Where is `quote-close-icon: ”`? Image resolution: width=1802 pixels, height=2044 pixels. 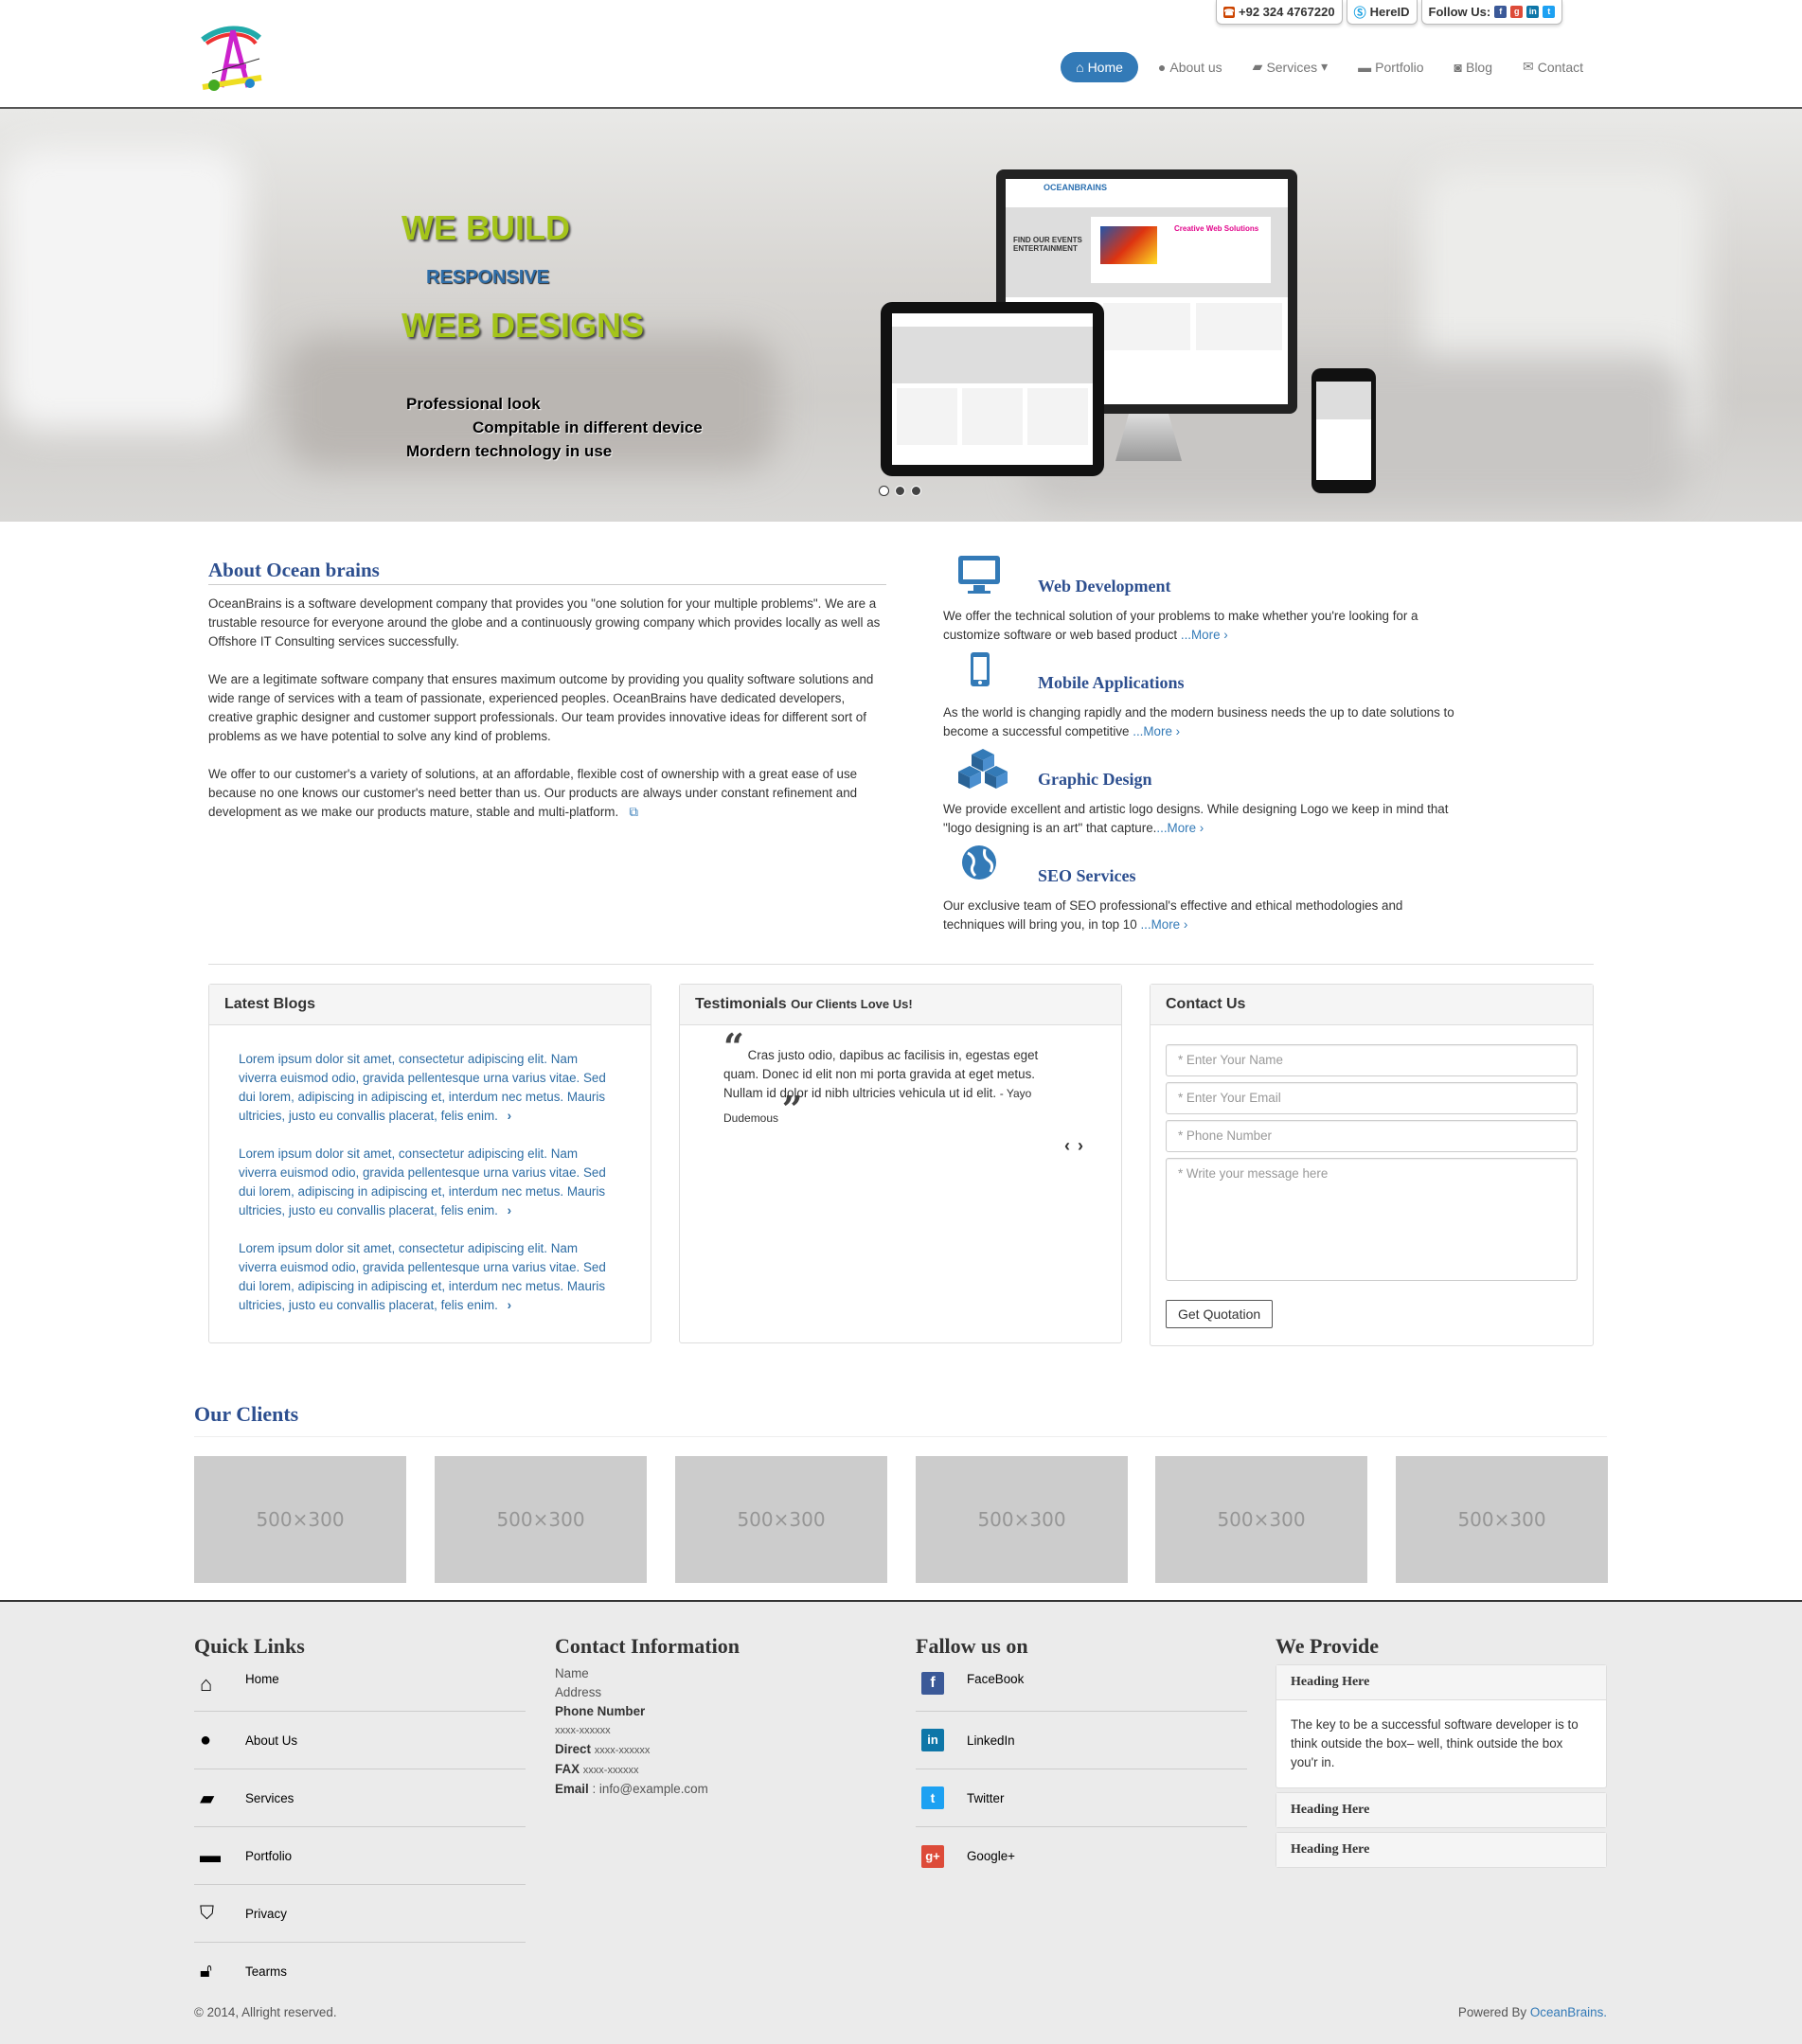
quote-close-icon: ” is located at coordinates (792, 1109).